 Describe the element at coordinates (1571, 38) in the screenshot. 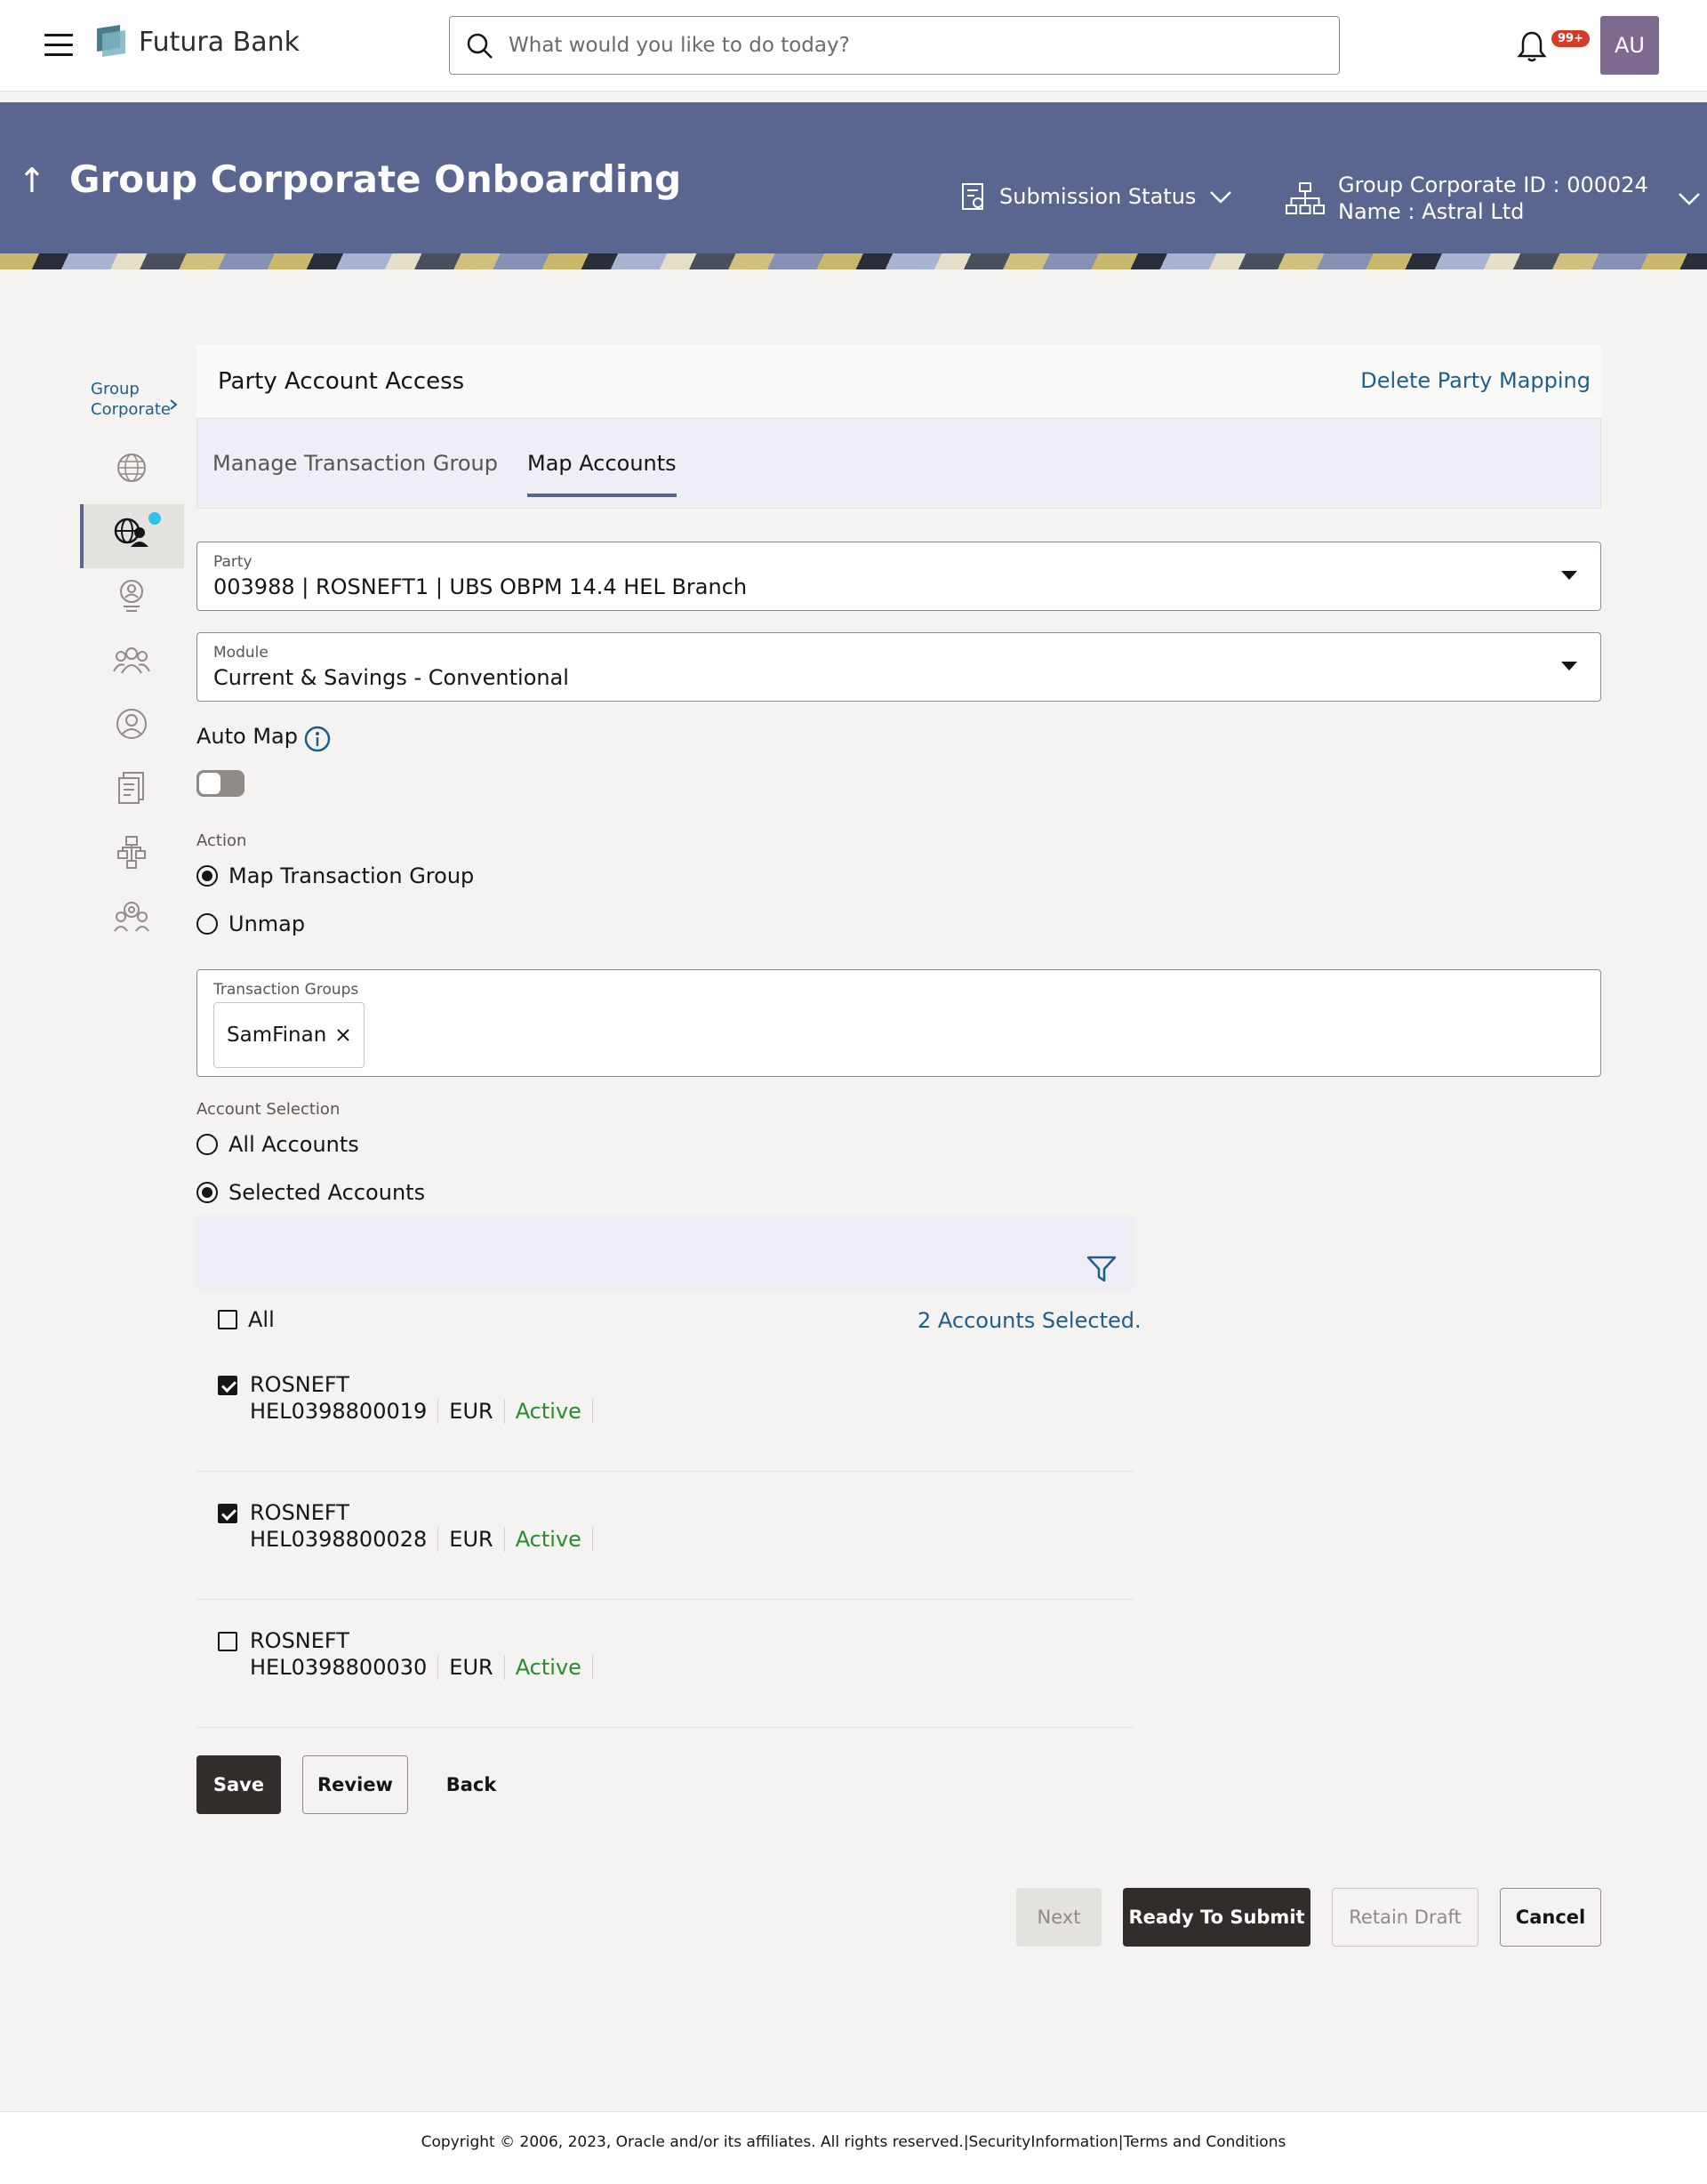

I see `notification-badge: 99+` at that location.